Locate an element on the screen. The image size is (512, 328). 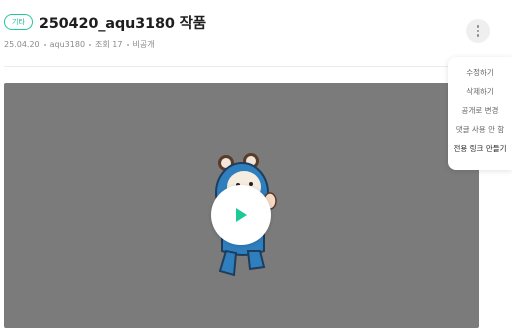
post-visibility: 비공개 is located at coordinates (143, 44).